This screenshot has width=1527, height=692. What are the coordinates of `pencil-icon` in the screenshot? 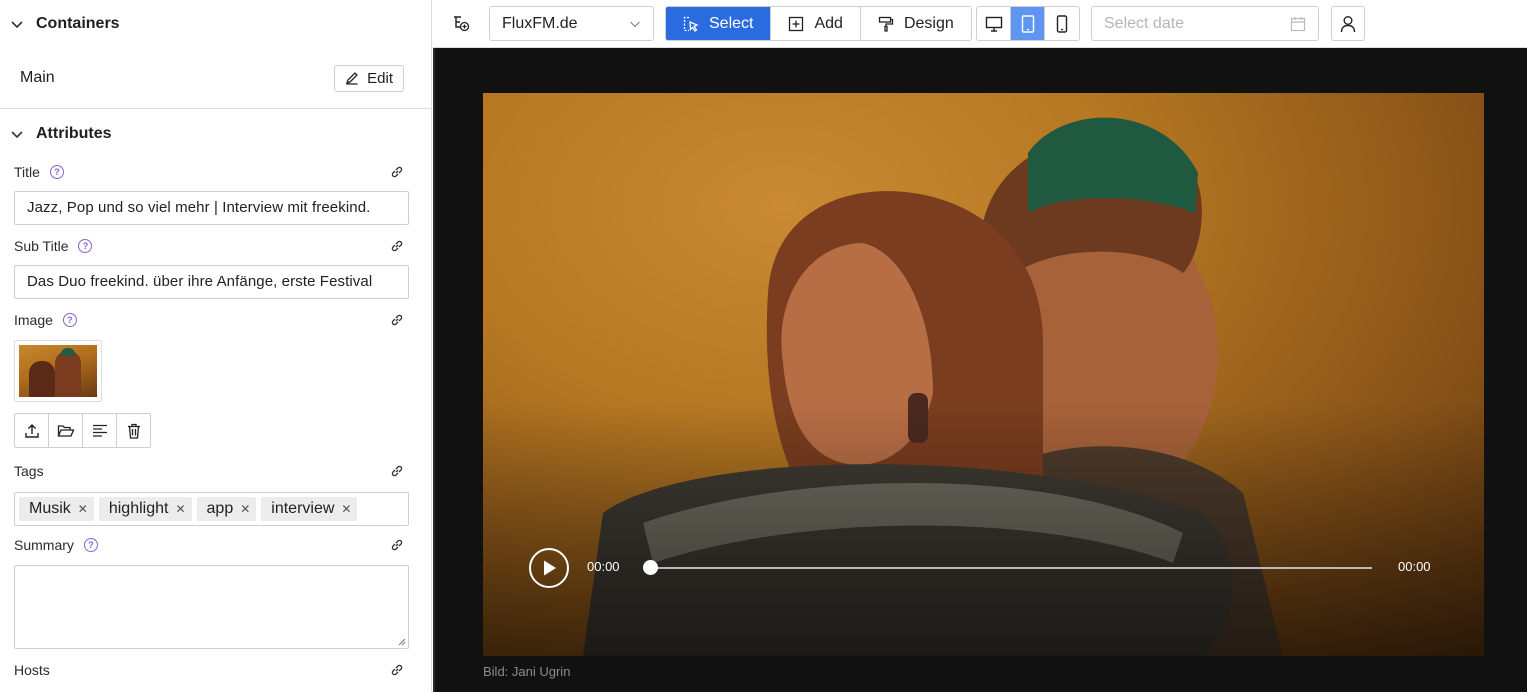 It's located at (352, 78).